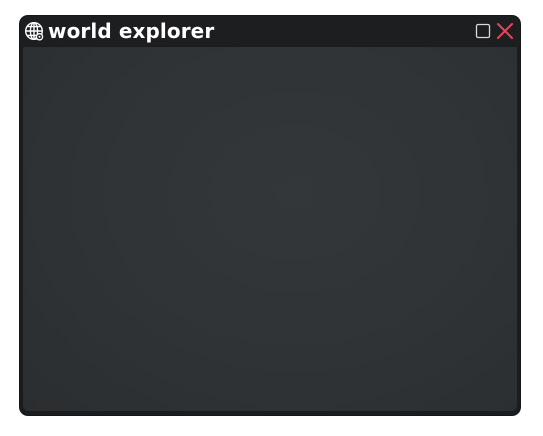 The height and width of the screenshot is (436, 543). What do you see at coordinates (34, 31) in the screenshot?
I see `globe-icon` at bounding box center [34, 31].